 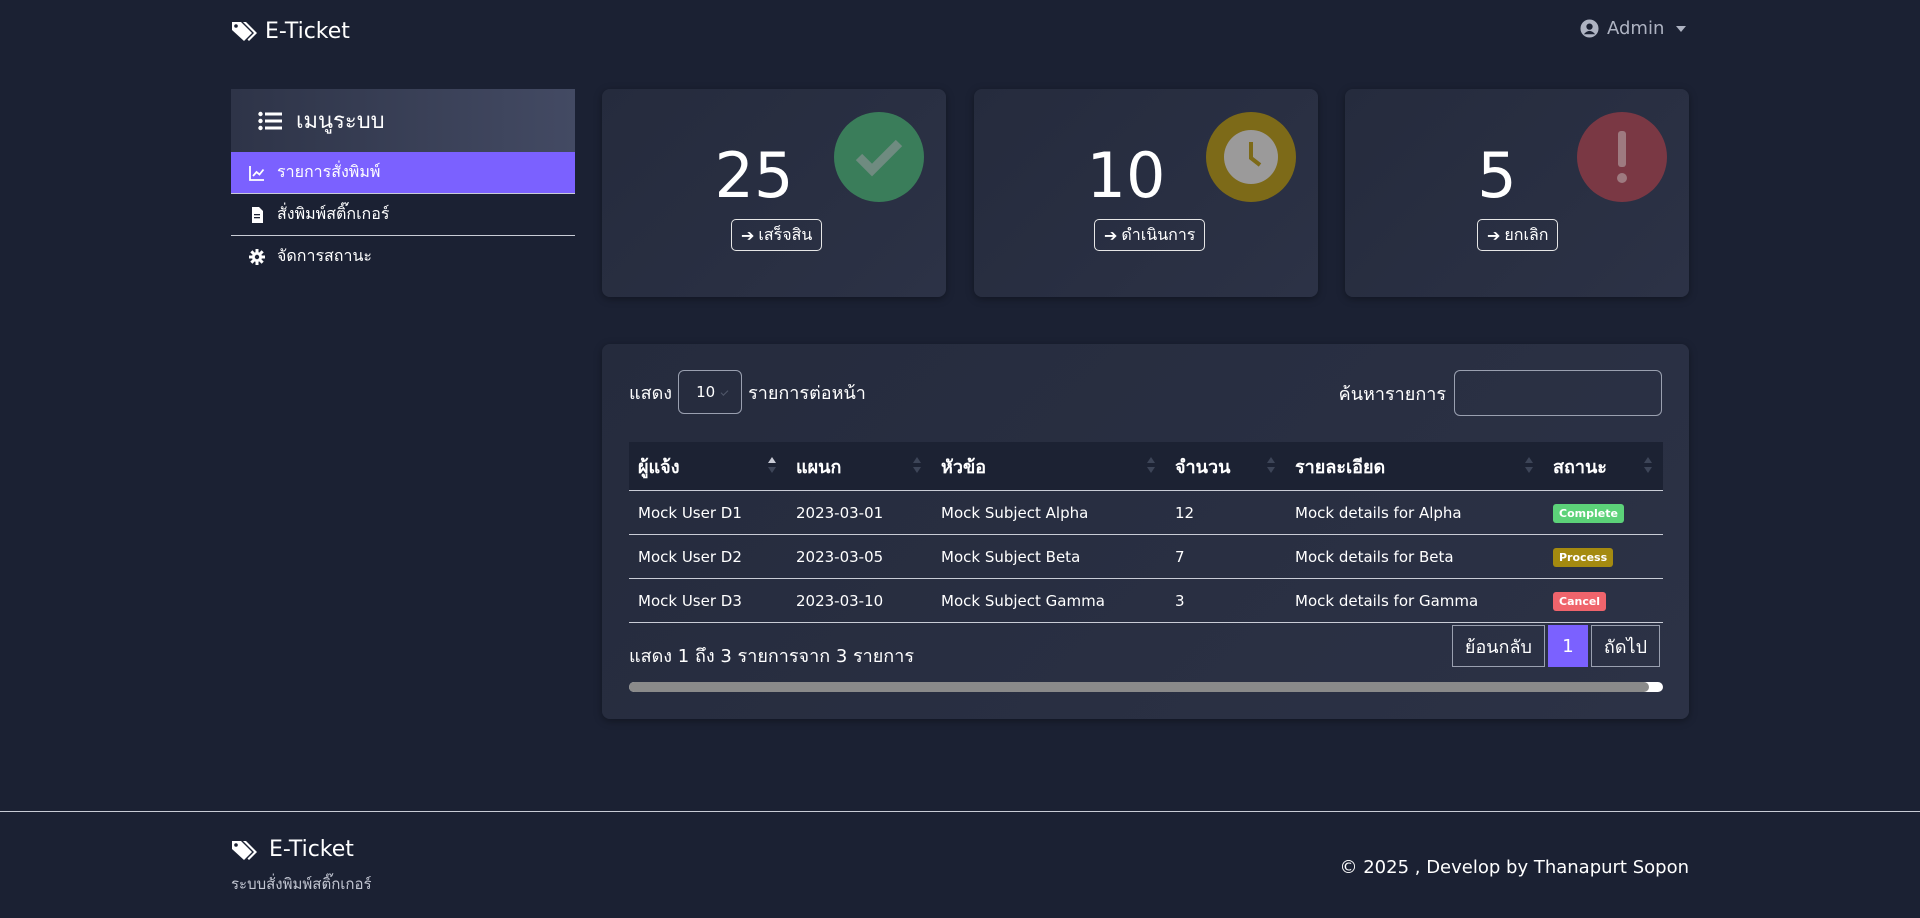 I want to click on cell-status: Cancel, so click(x=1603, y=600).